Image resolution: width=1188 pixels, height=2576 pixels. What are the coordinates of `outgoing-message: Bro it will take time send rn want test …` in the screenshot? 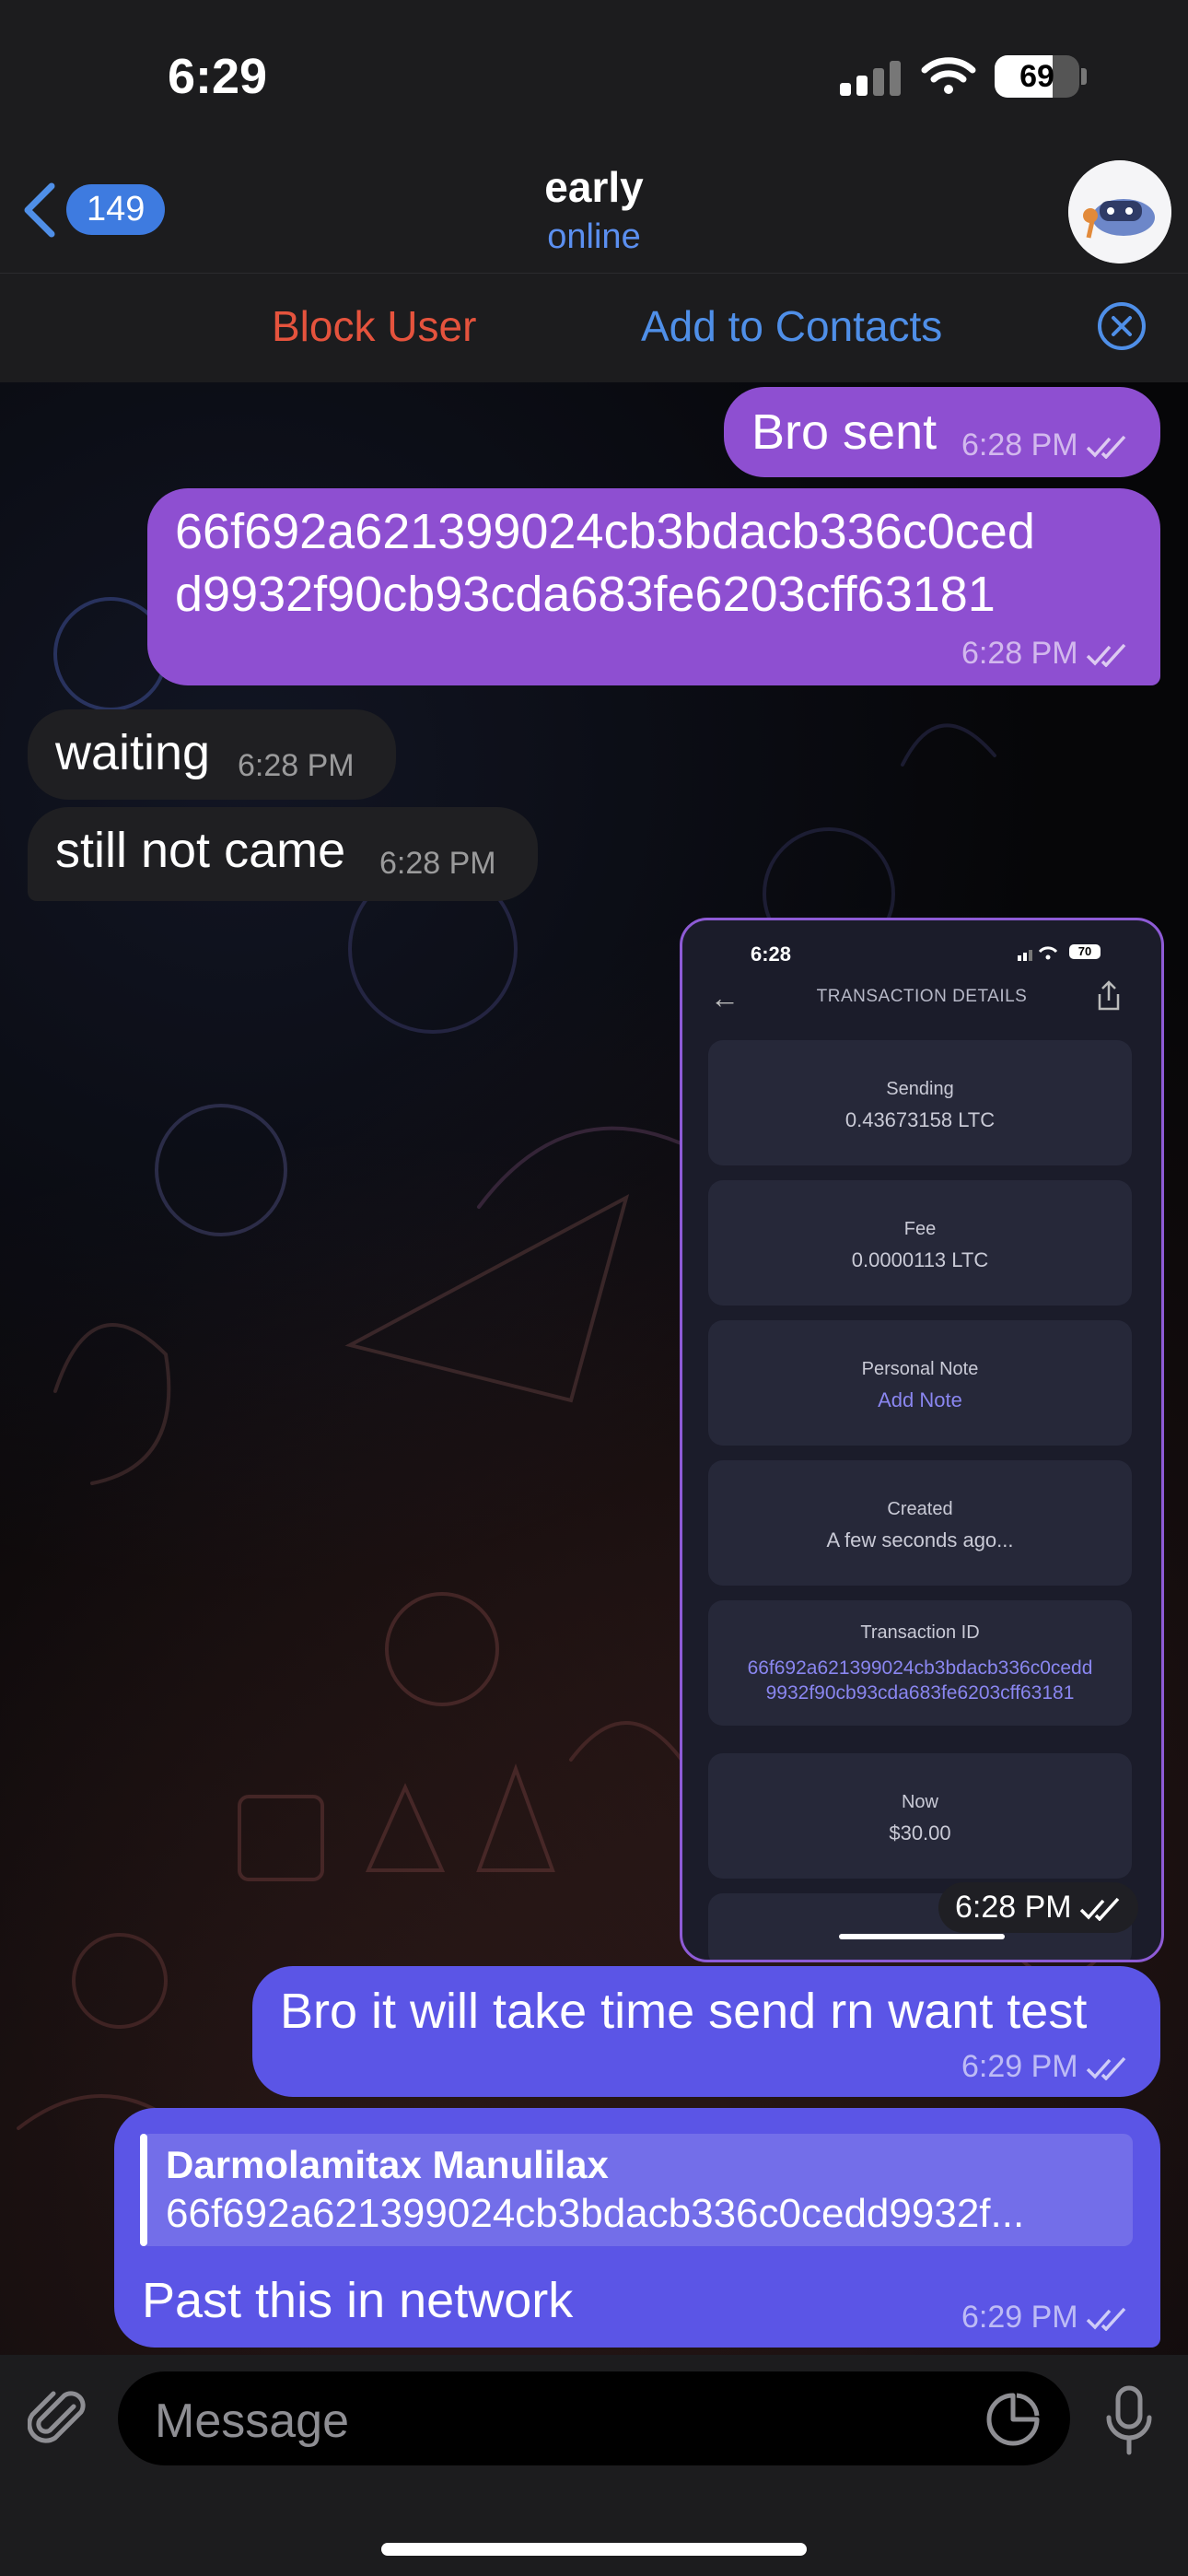 It's located at (706, 2031).